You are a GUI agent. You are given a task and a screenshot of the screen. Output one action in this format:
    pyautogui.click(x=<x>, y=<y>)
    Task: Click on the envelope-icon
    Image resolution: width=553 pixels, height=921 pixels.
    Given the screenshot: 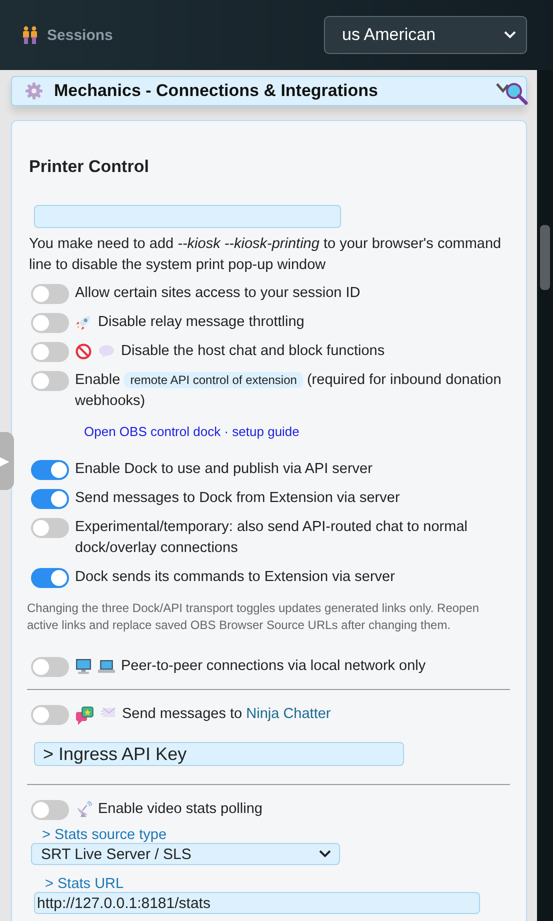 What is the action you would take?
    pyautogui.click(x=108, y=712)
    